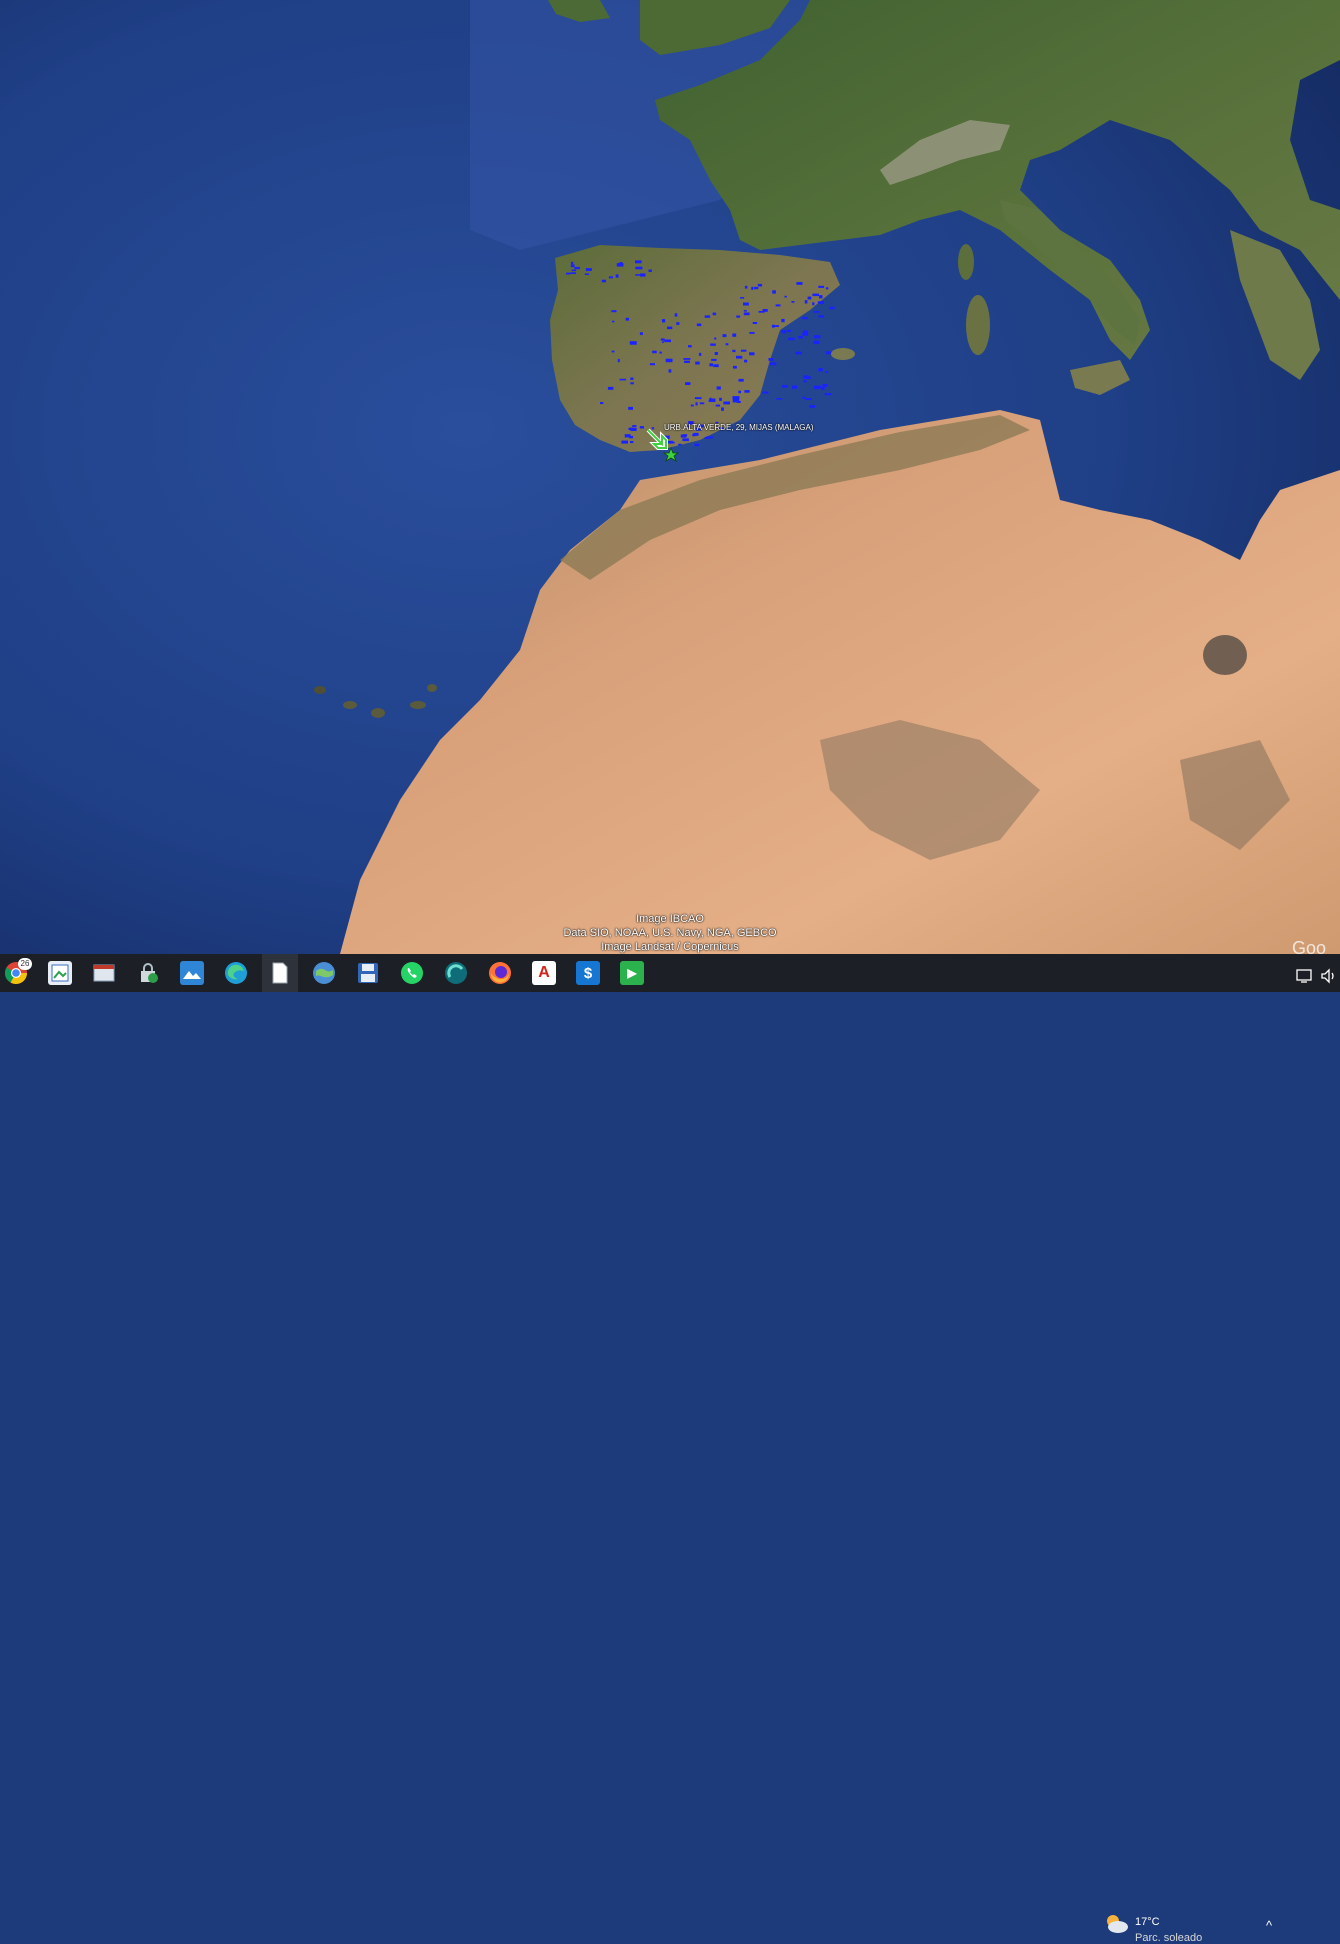 The height and width of the screenshot is (1944, 1340). Describe the element at coordinates (60, 973) in the screenshot. I see `photo-viewer-icon` at that location.